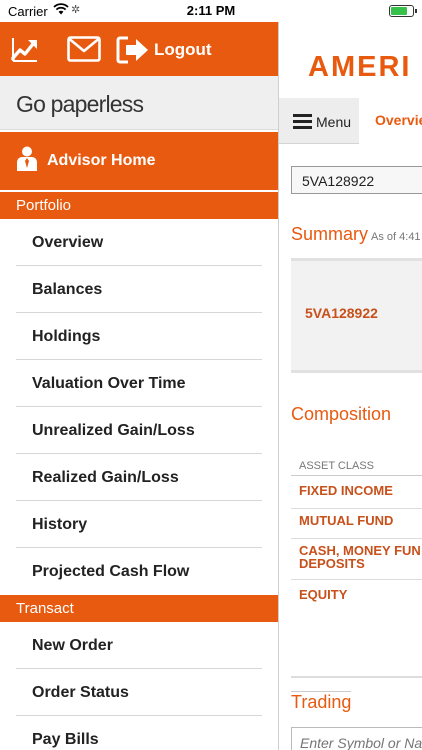  Describe the element at coordinates (346, 520) in the screenshot. I see `asset-row-label: MUTUAL FUND` at that location.